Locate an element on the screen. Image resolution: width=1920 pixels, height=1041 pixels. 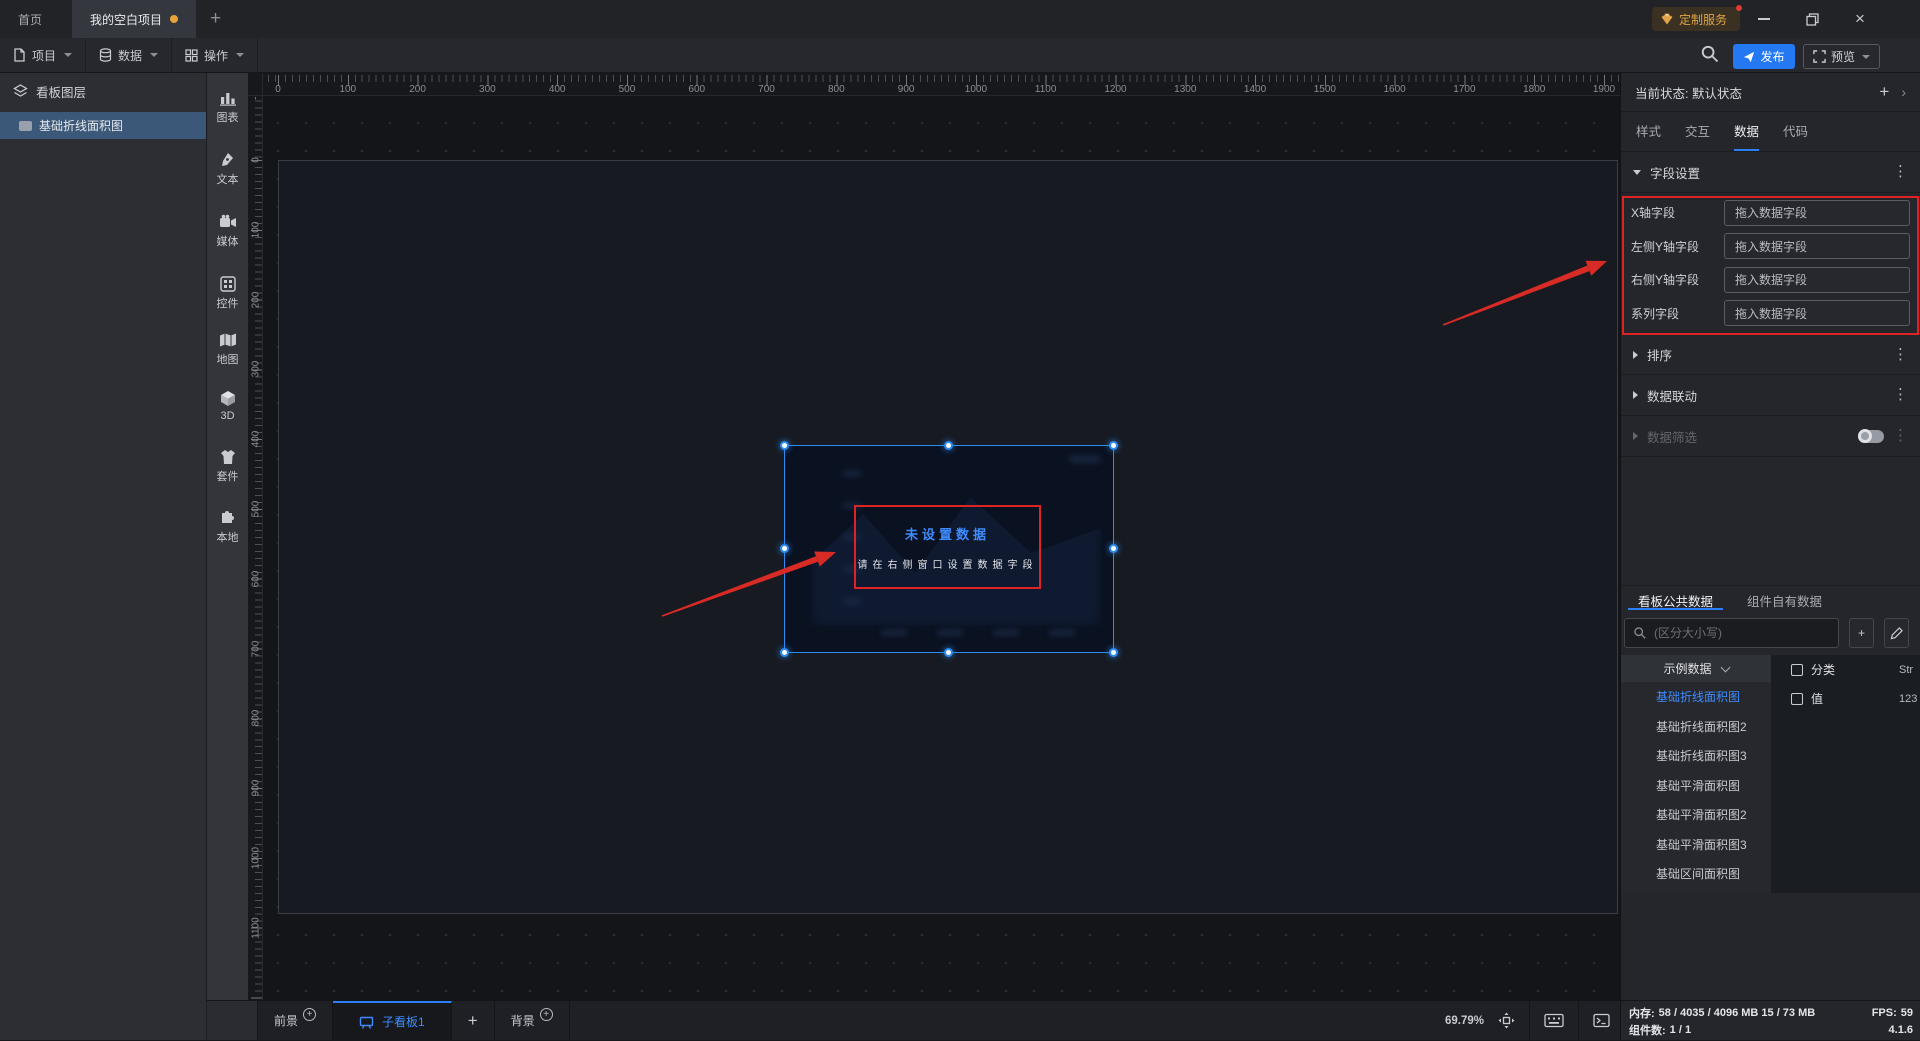
edit-dataset-button is located at coordinates (1896, 633).